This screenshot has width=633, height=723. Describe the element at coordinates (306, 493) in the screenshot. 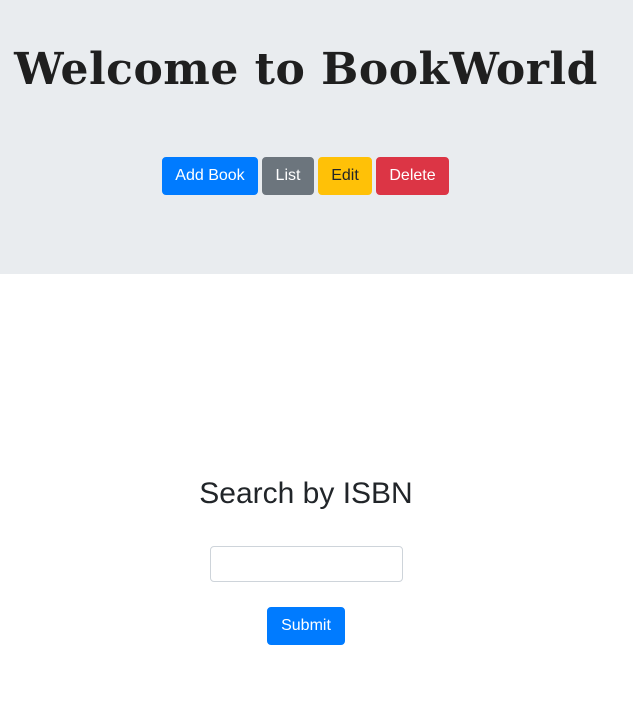

I see `search-heading: Search by ISBN` at that location.